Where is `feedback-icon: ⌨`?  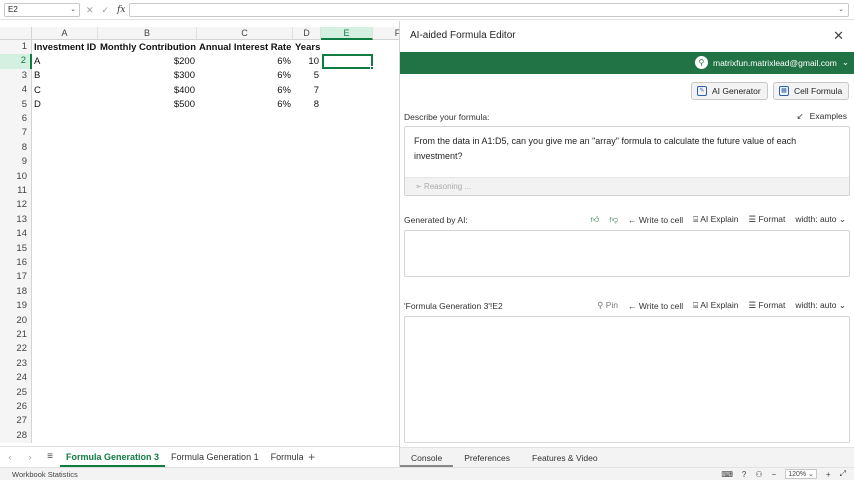 feedback-icon: ⌨ is located at coordinates (727, 474).